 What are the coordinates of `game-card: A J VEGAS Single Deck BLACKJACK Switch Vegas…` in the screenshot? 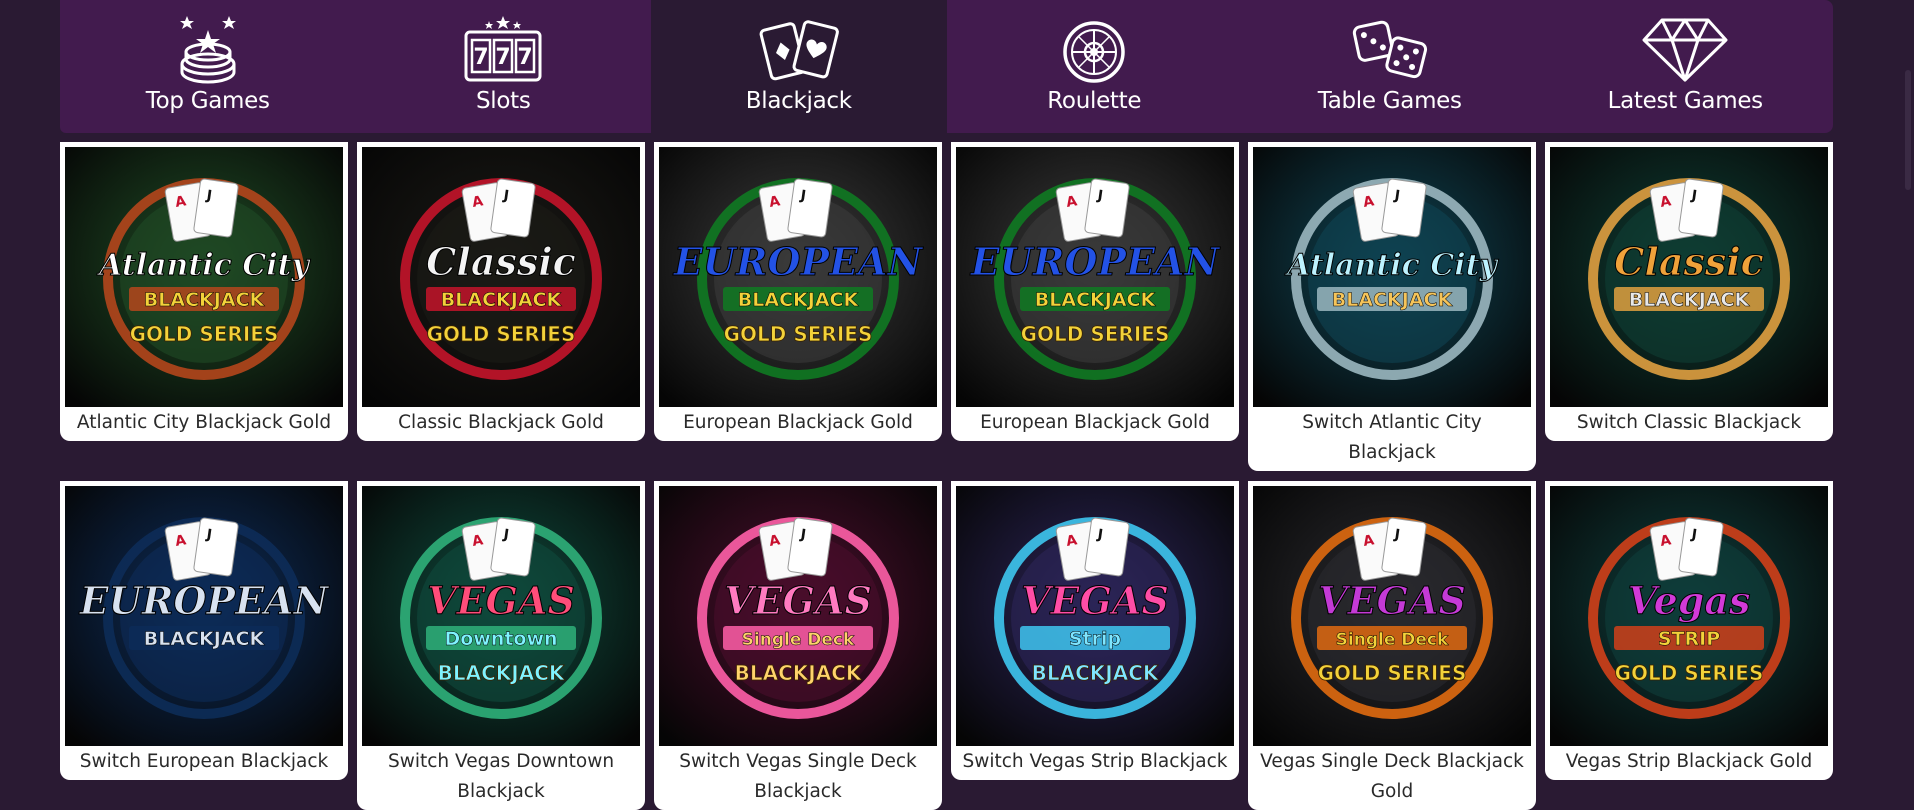 It's located at (798, 645).